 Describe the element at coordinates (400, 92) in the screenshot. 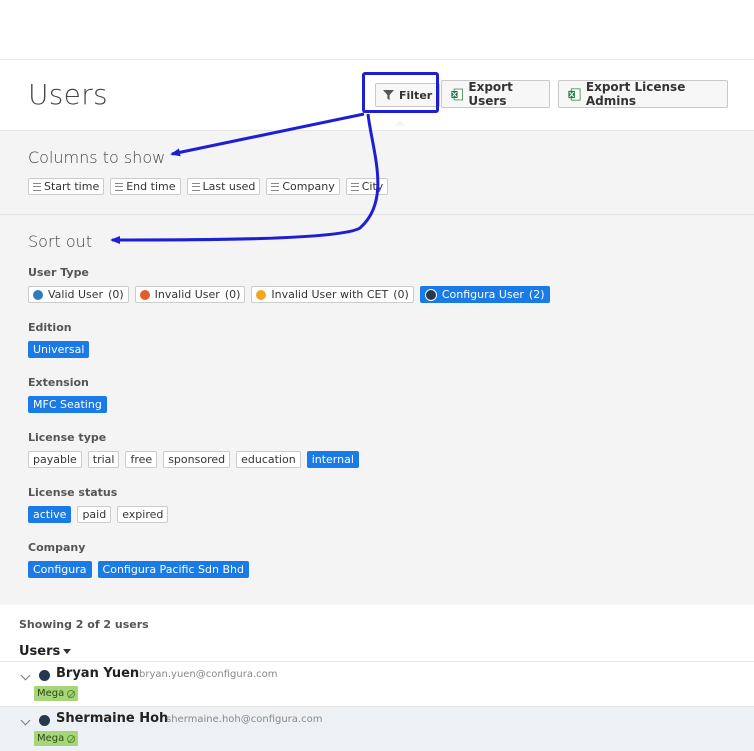

I see `filter-highlight-box` at that location.